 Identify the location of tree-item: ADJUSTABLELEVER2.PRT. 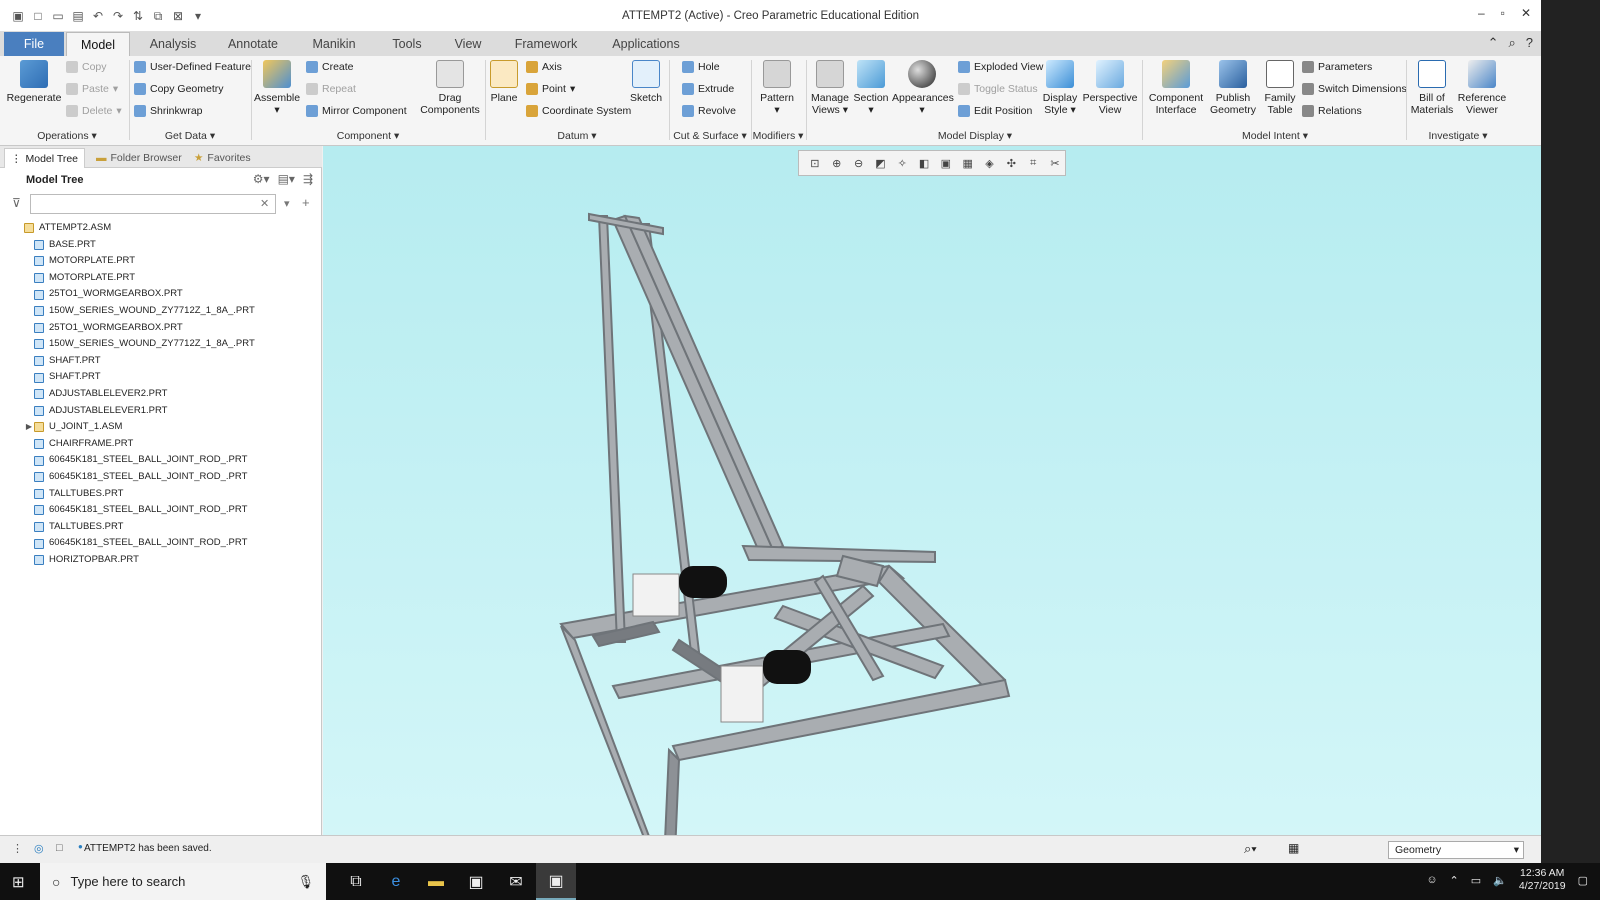
(161, 394).